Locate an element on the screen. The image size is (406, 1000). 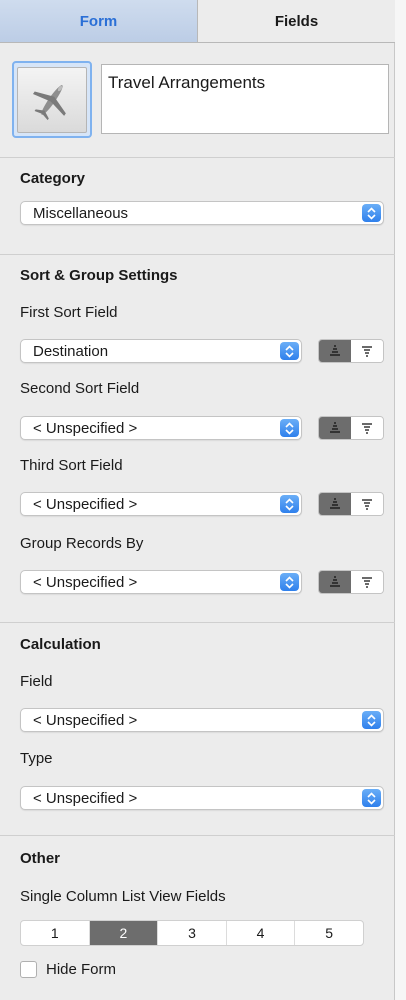
third-sort-value: < Unspecified > is located at coordinates (85, 504).